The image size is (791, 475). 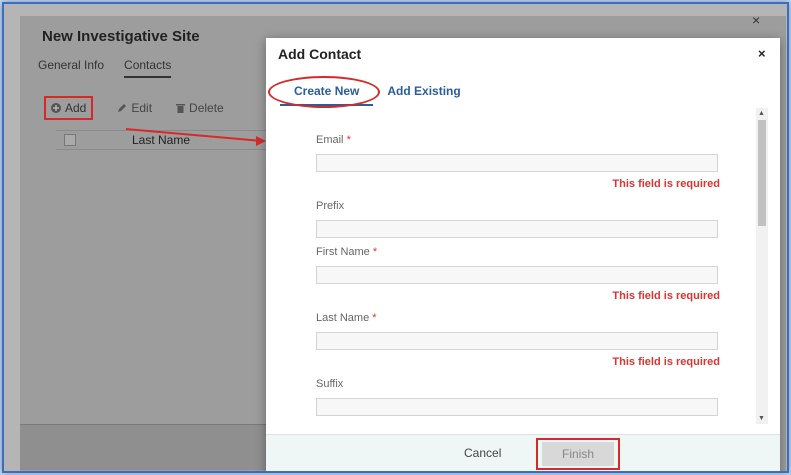 What do you see at coordinates (347, 252) in the screenshot?
I see `first-name-label: First Name *` at bounding box center [347, 252].